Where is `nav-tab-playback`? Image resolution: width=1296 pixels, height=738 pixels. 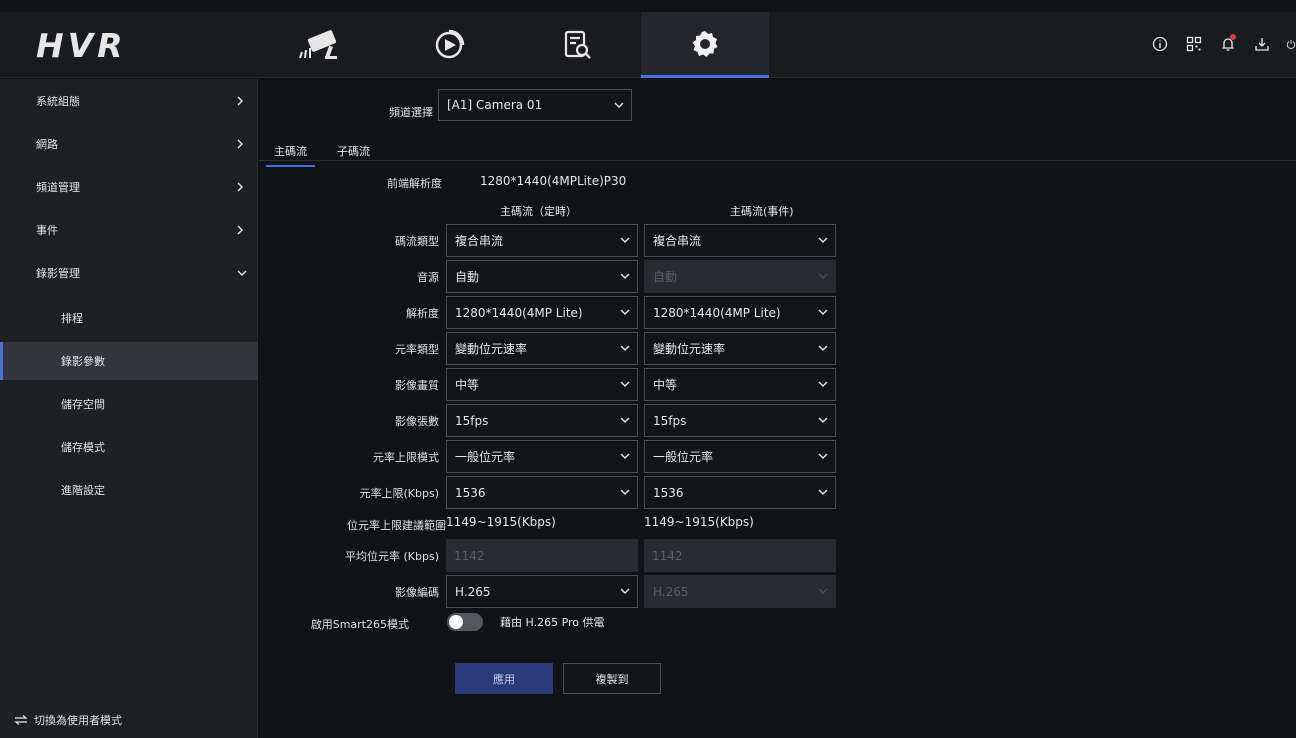
nav-tab-playback is located at coordinates (449, 45).